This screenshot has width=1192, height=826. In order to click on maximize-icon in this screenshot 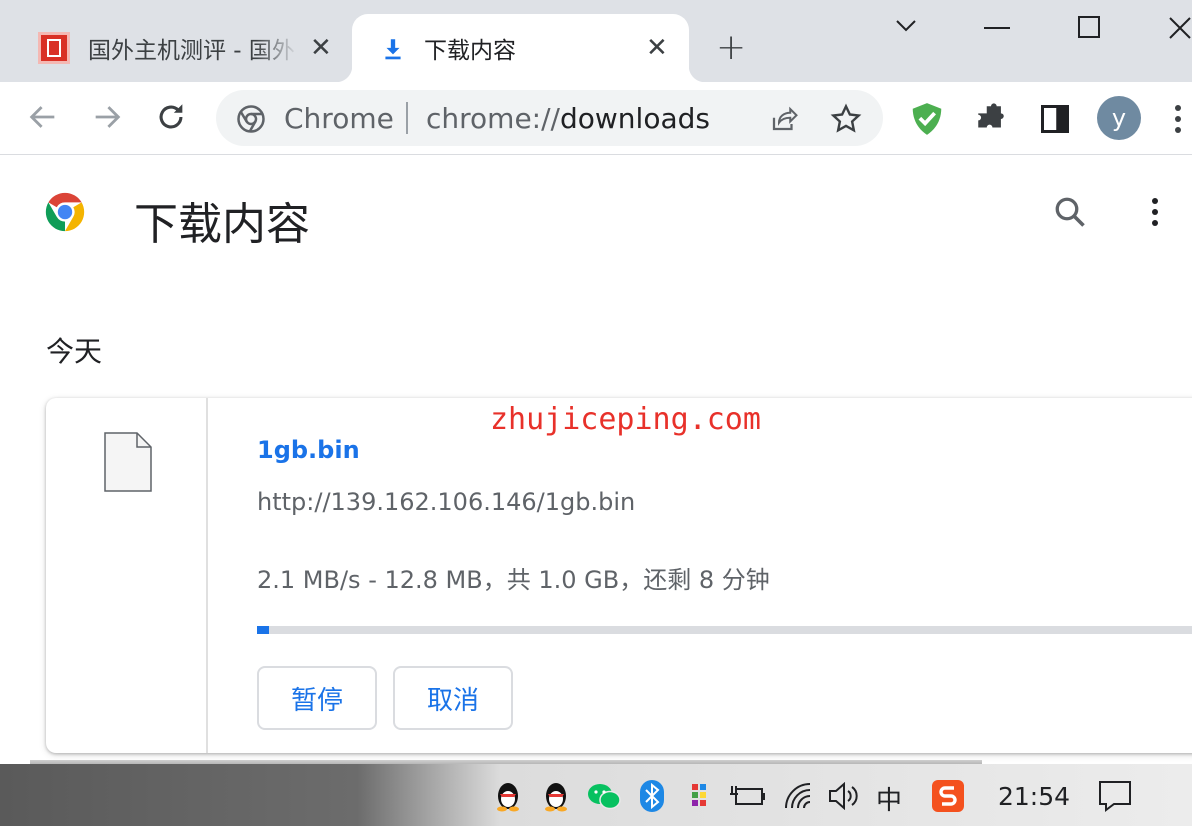, I will do `click(1089, 27)`.